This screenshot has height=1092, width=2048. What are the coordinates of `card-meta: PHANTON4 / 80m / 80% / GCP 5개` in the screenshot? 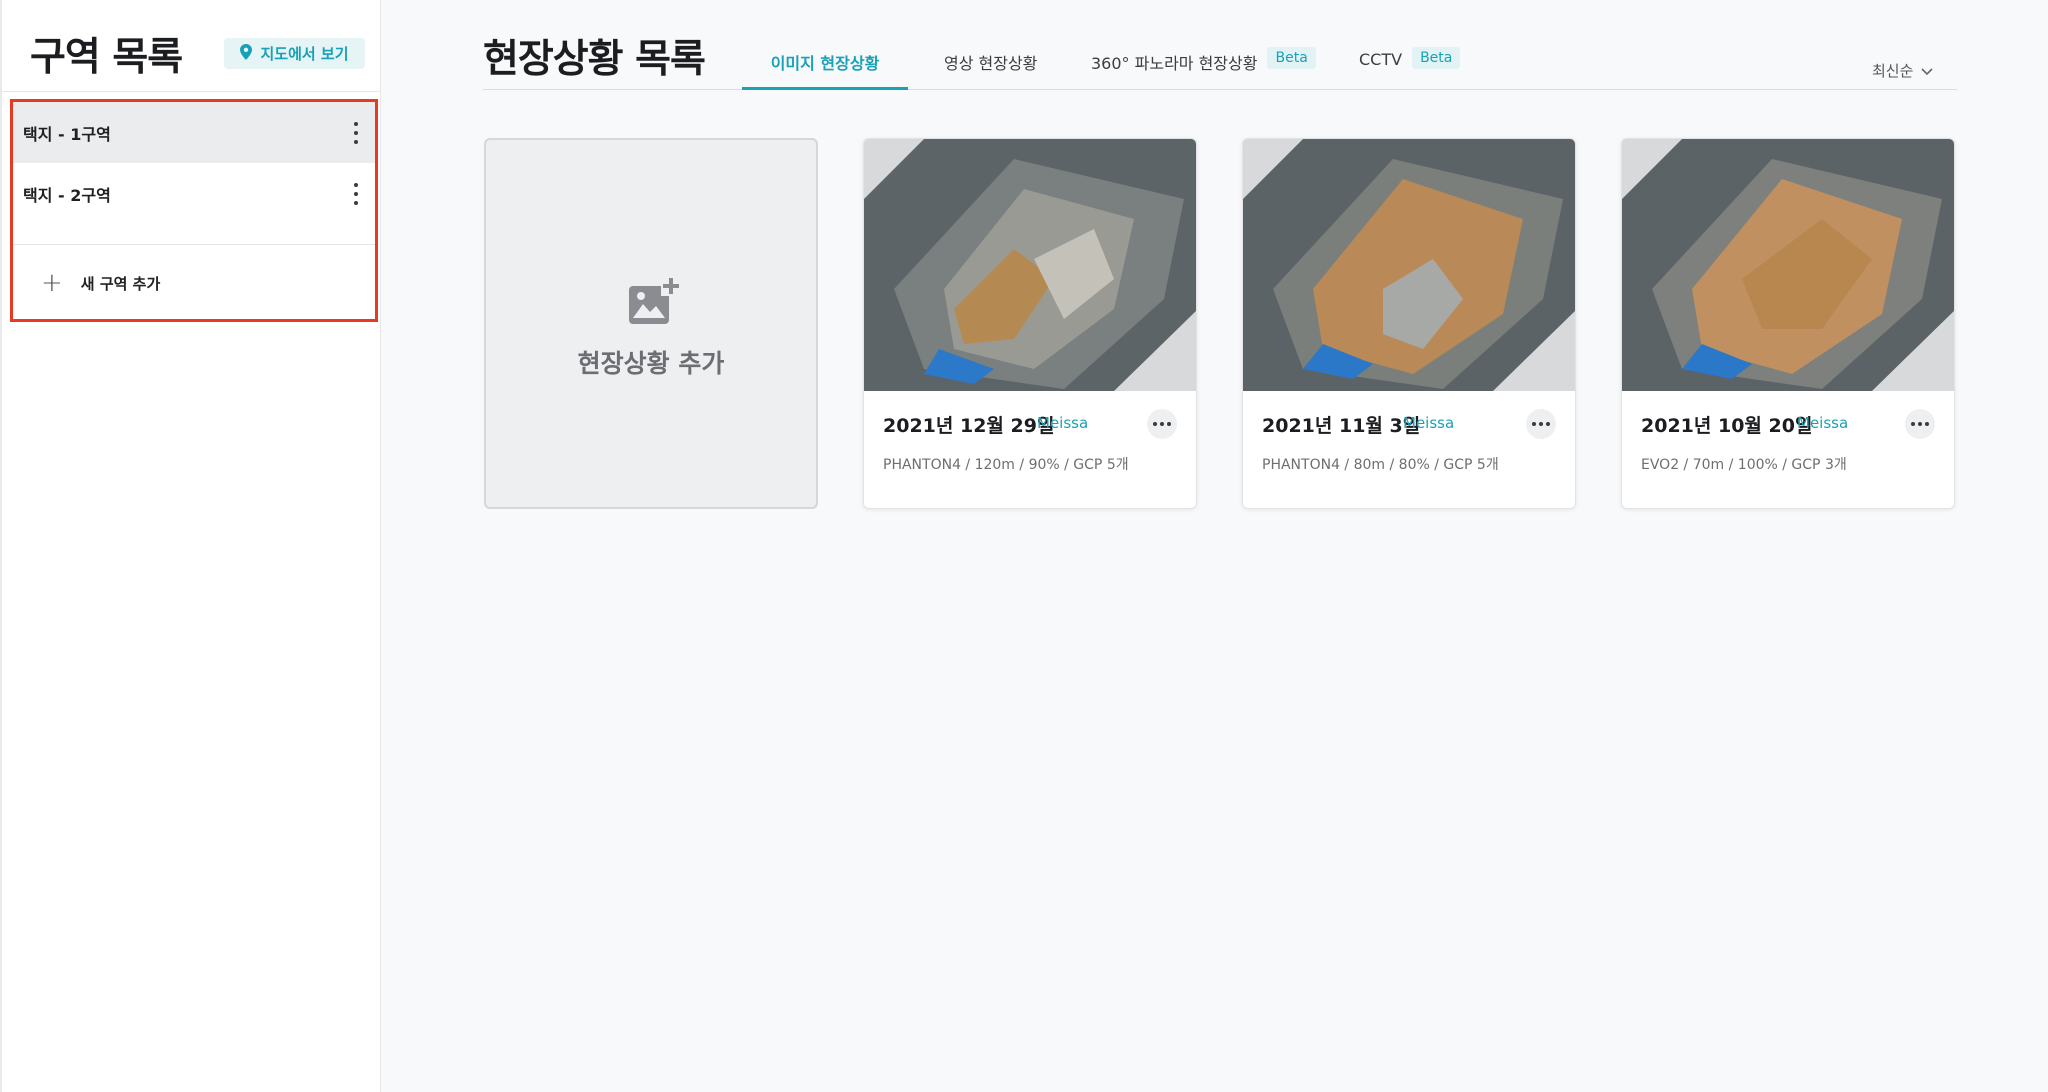 It's located at (1380, 465).